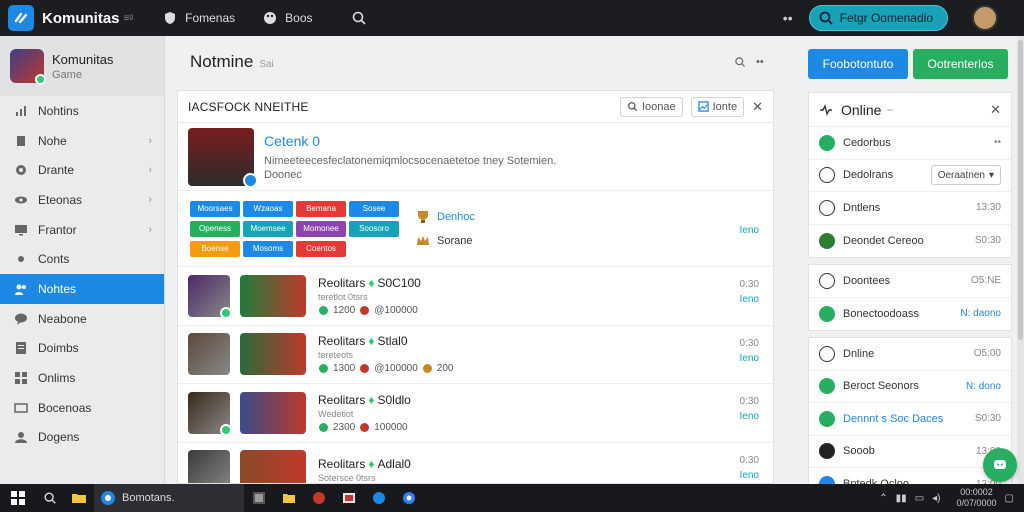 This screenshot has width=1024, height=512. Describe the element at coordinates (268, 248) in the screenshot. I see `tag-pill: Mosoms` at that location.